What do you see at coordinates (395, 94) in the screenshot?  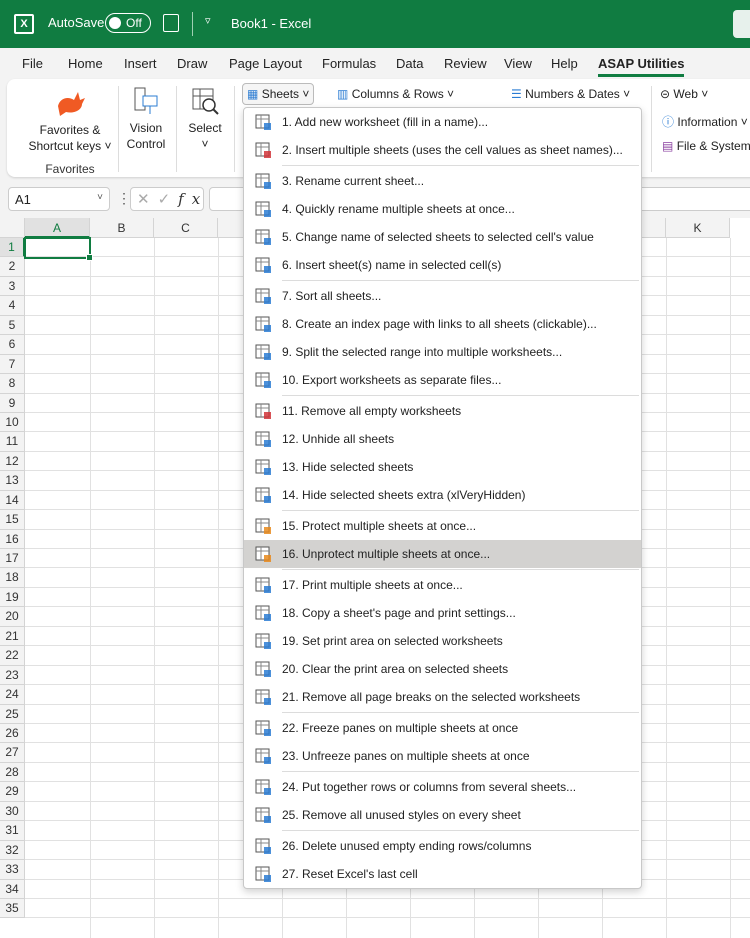 I see `columns-rows-button: ▥ Columns & Rows ˅` at bounding box center [395, 94].